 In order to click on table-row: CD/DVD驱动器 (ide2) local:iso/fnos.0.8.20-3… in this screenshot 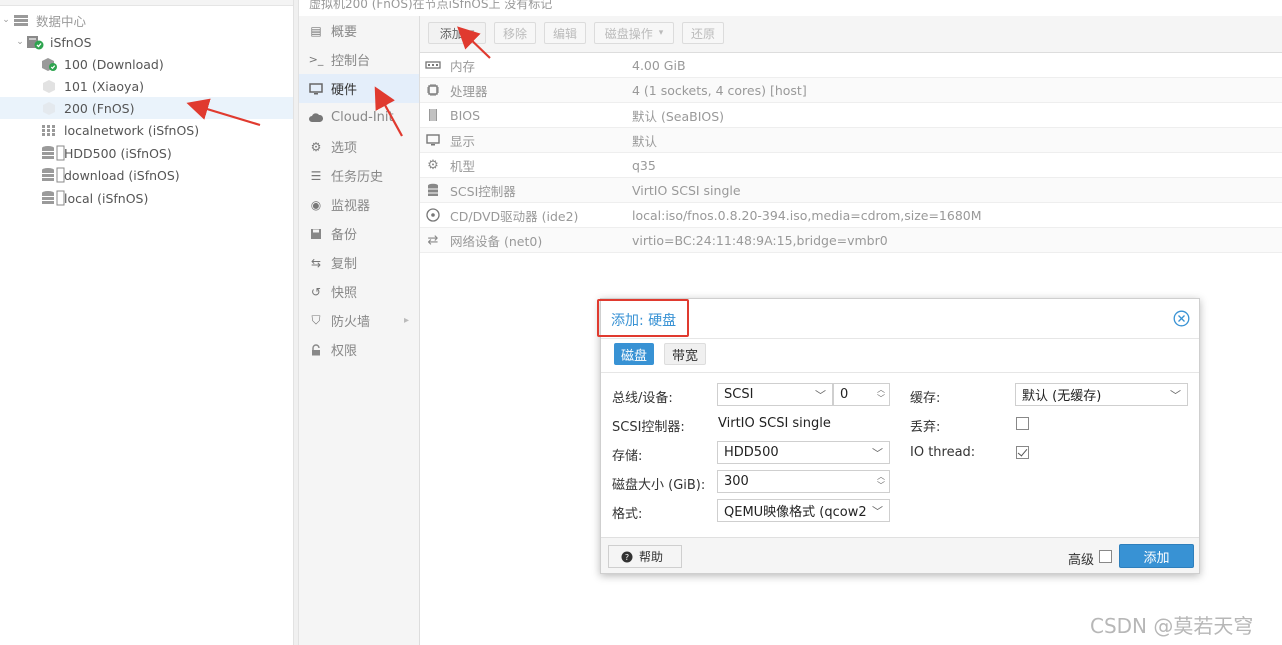, I will do `click(851, 215)`.